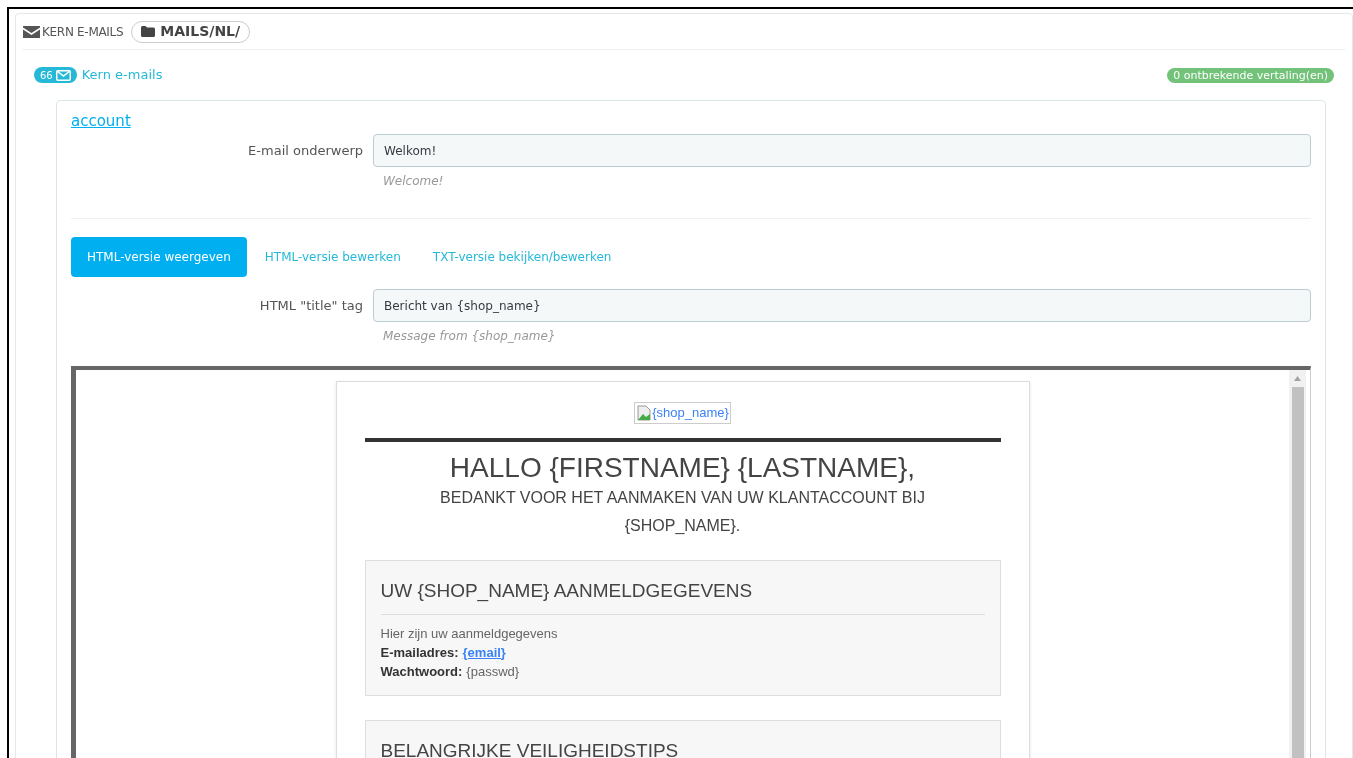 This screenshot has width=1353, height=758. What do you see at coordinates (414, 181) in the screenshot?
I see `field-hint: Welcome!` at bounding box center [414, 181].